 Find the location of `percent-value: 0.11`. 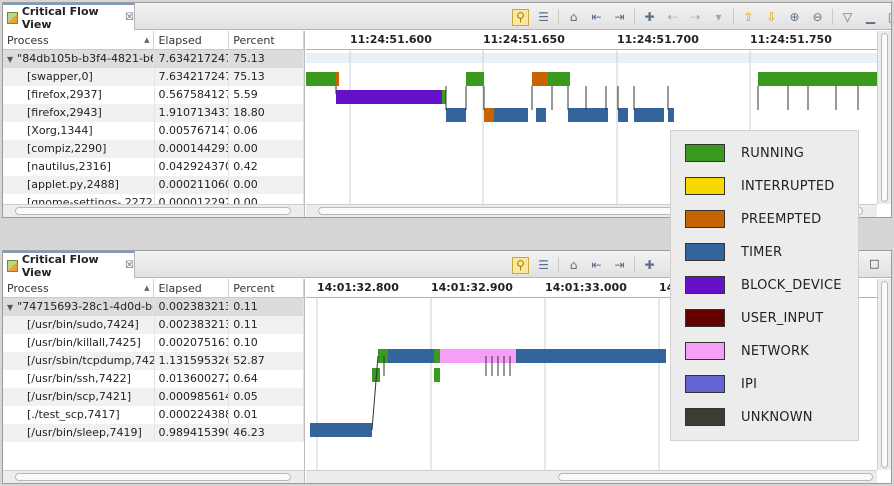

percent-value: 0.11 is located at coordinates (267, 307).